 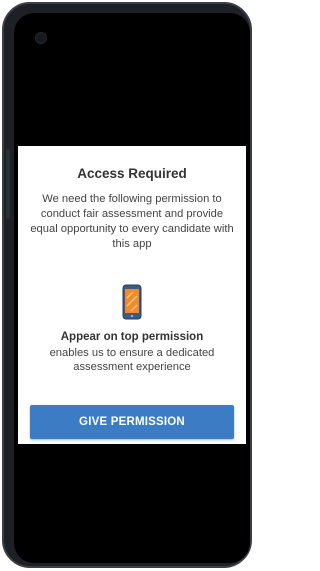 I want to click on give-permission-button: GIVE PERMISSION, so click(x=132, y=422).